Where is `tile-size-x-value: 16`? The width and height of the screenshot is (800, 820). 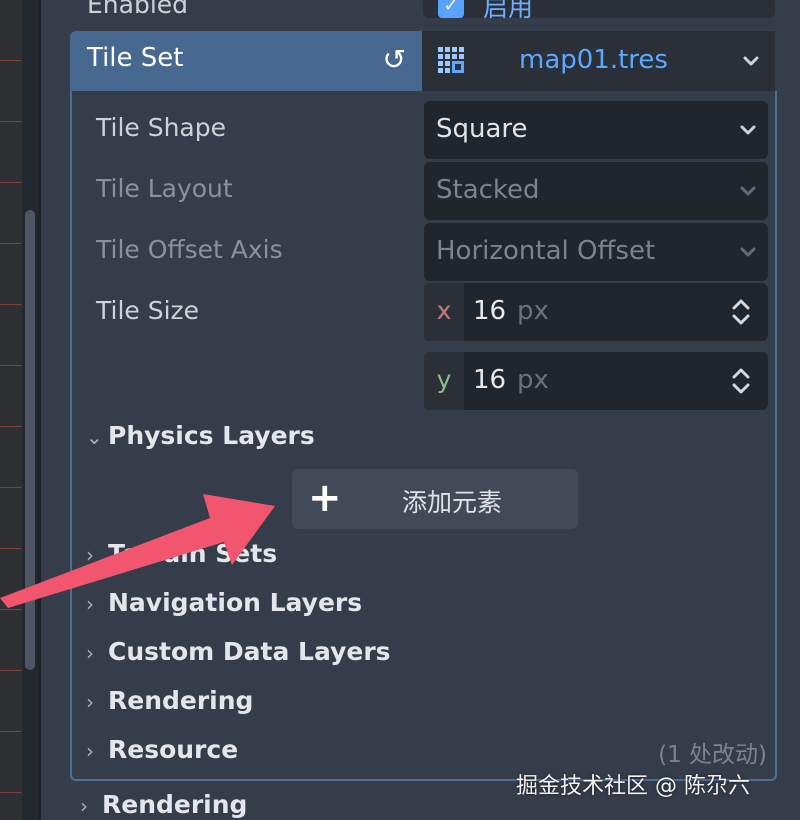
tile-size-x-value: 16 is located at coordinates (489, 311).